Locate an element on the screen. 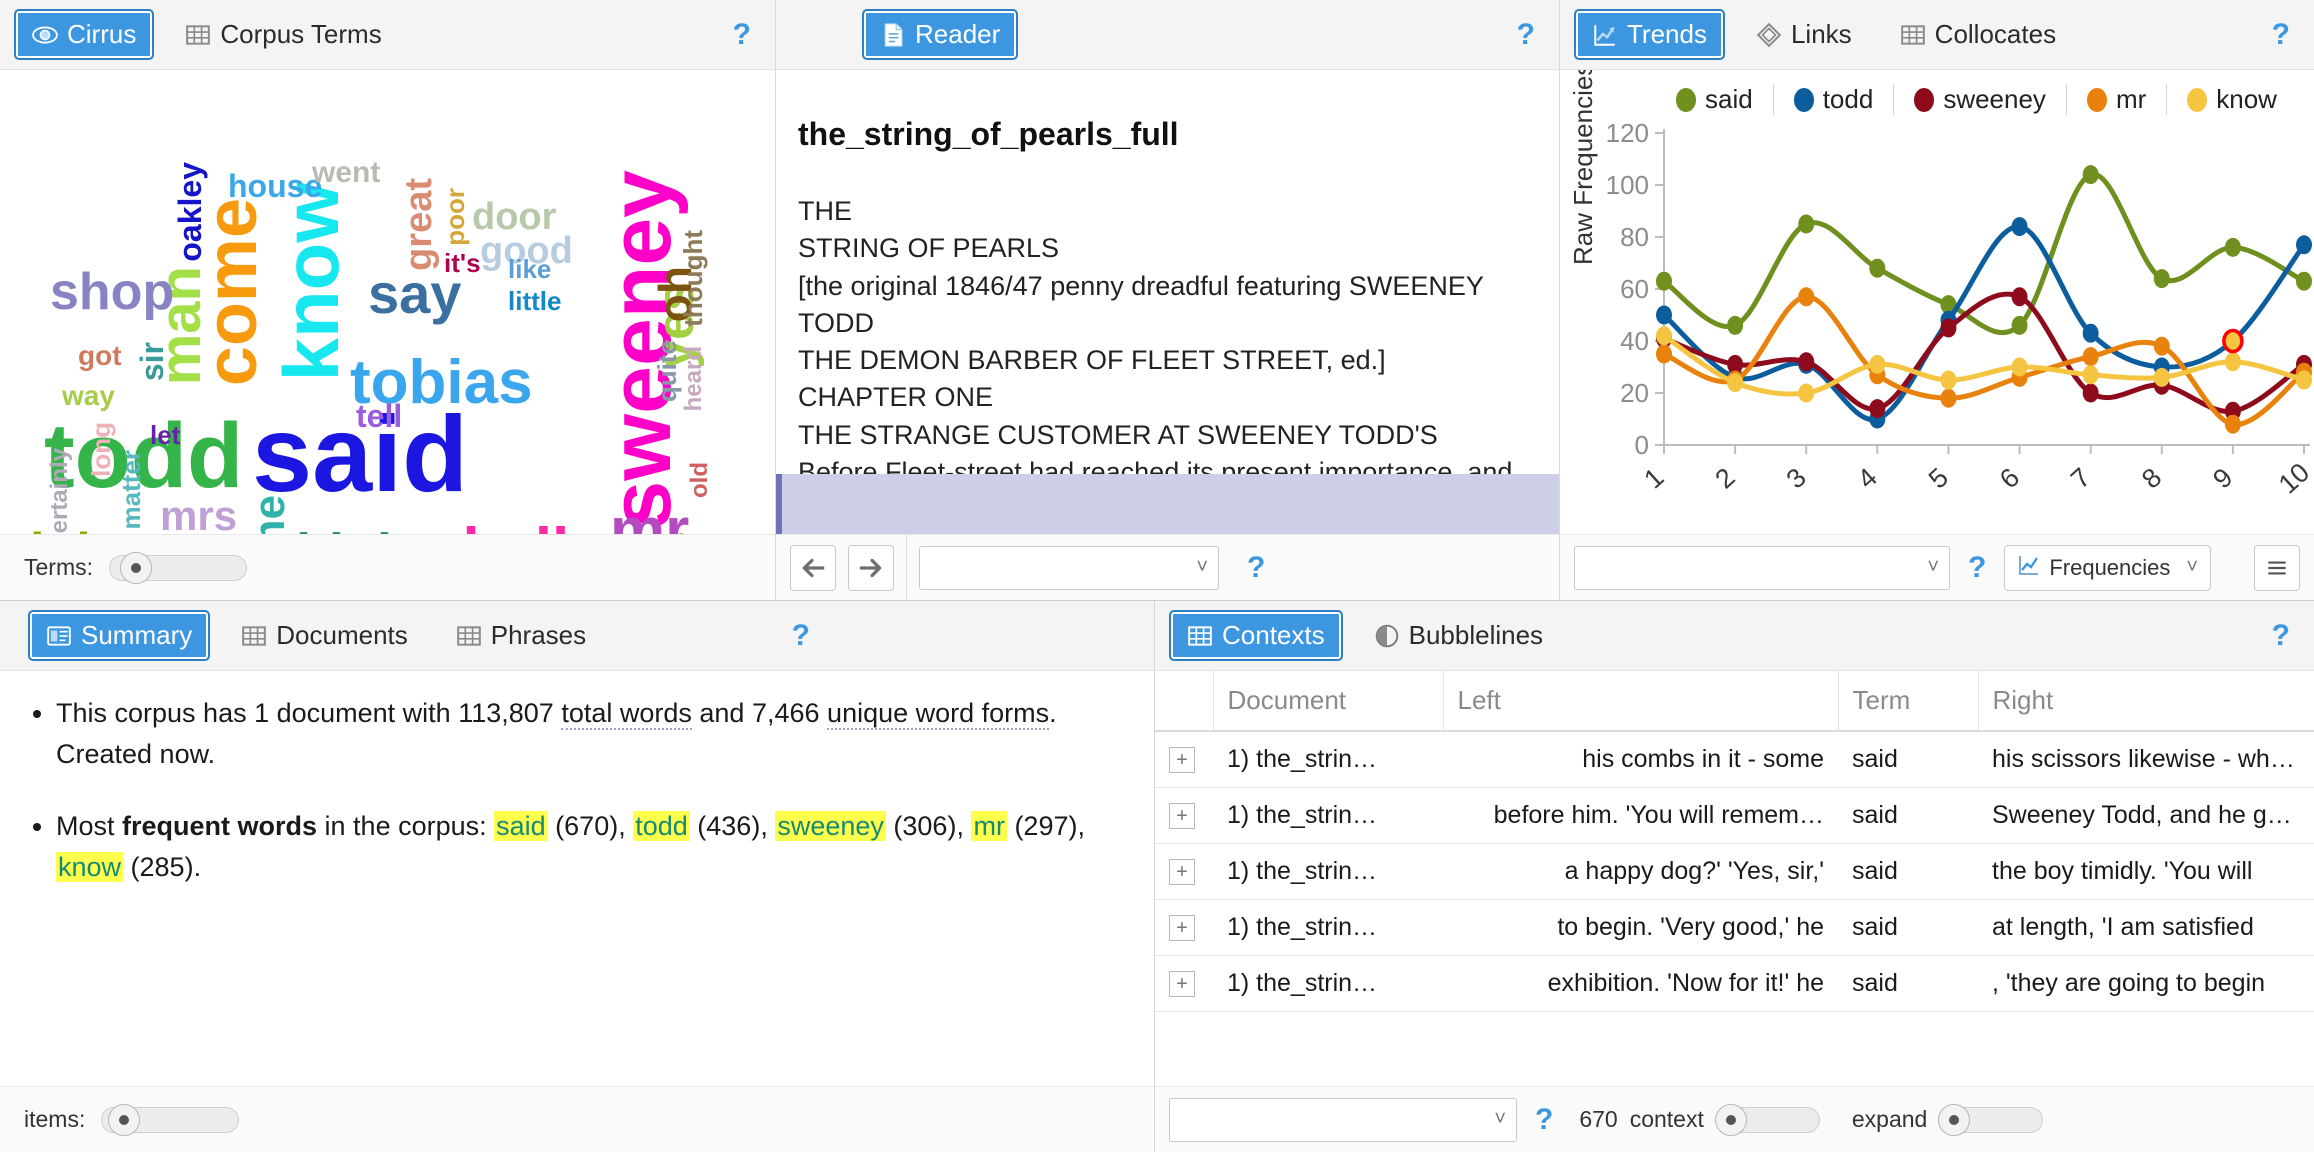 The width and height of the screenshot is (2314, 1152). cloud-word: door is located at coordinates (514, 217).